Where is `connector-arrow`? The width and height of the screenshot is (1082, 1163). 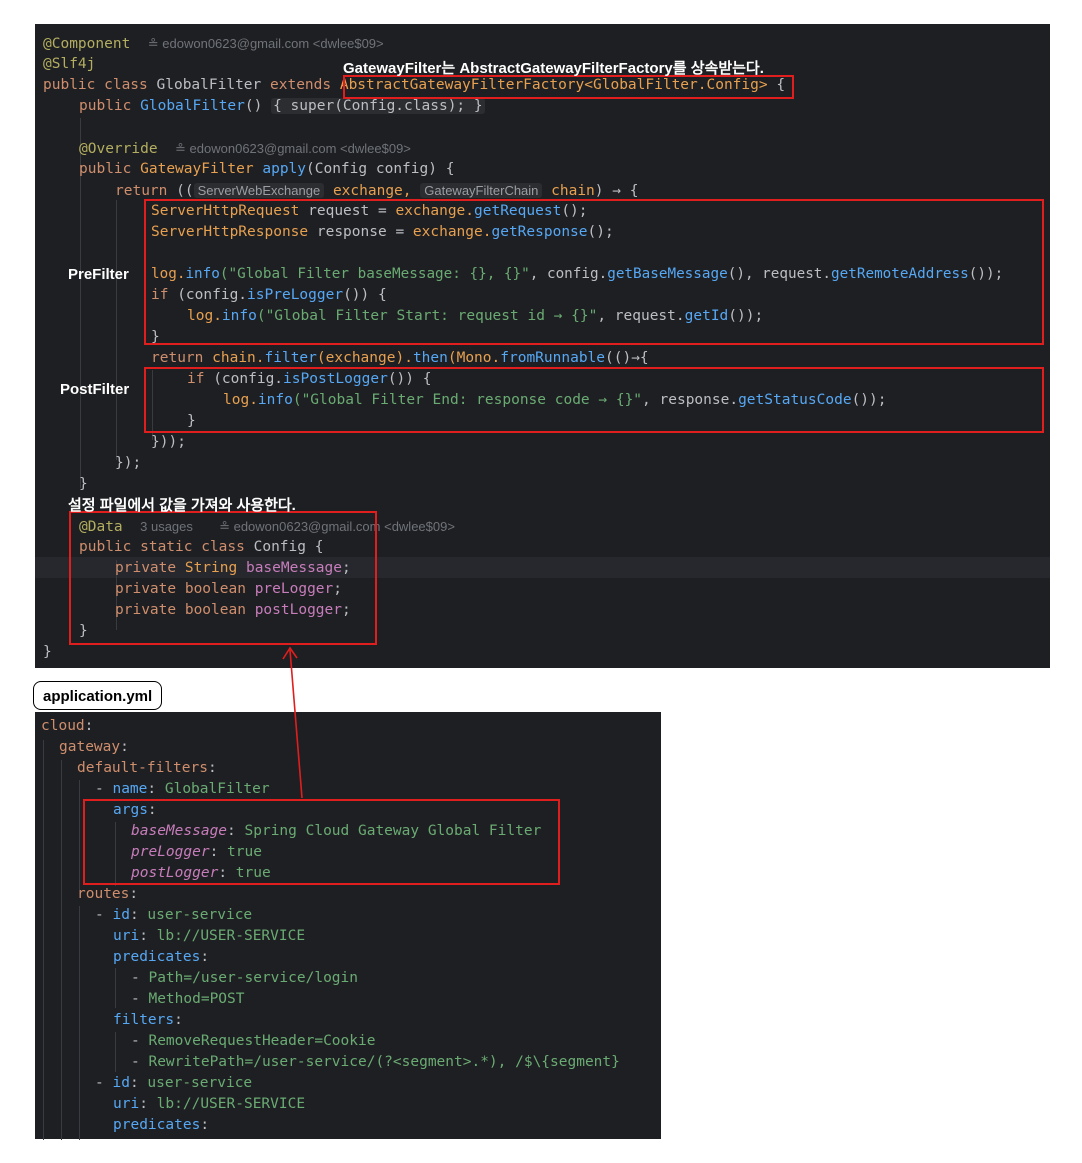
connector-arrow is located at coordinates (292, 722).